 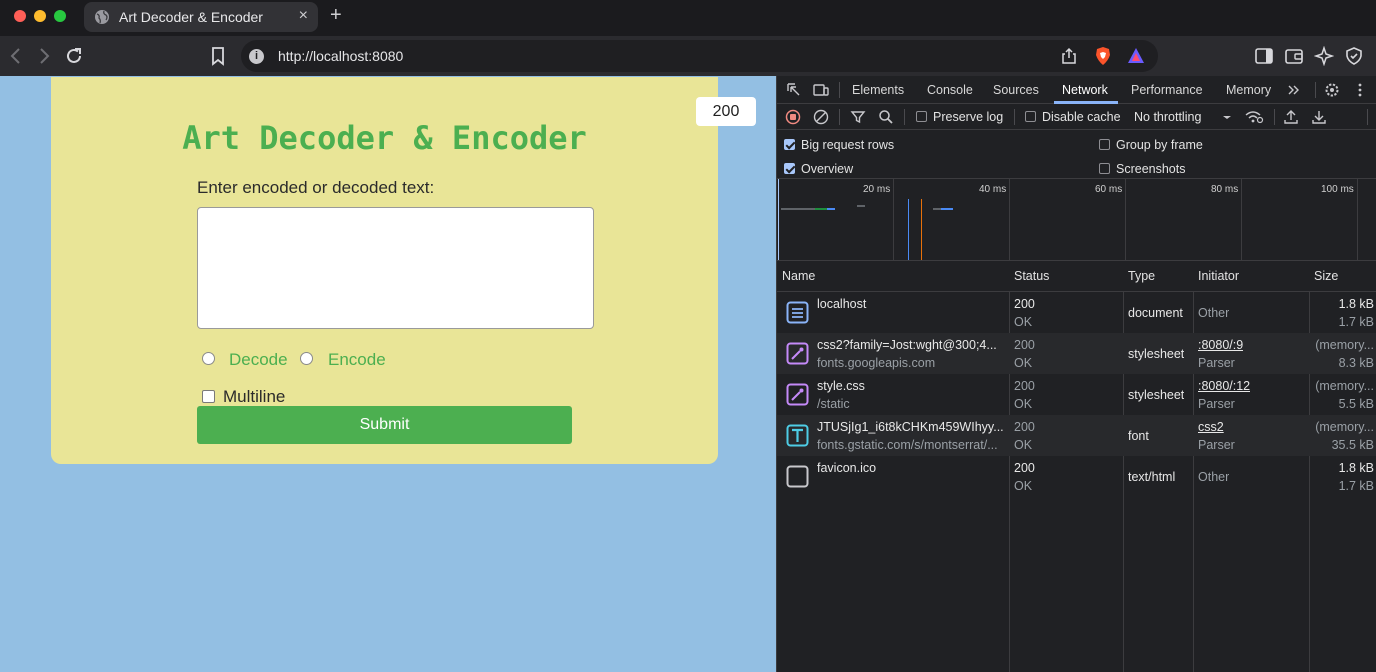 What do you see at coordinates (847, 145) in the screenshot?
I see `big-request-rows-label: Big request rows` at bounding box center [847, 145].